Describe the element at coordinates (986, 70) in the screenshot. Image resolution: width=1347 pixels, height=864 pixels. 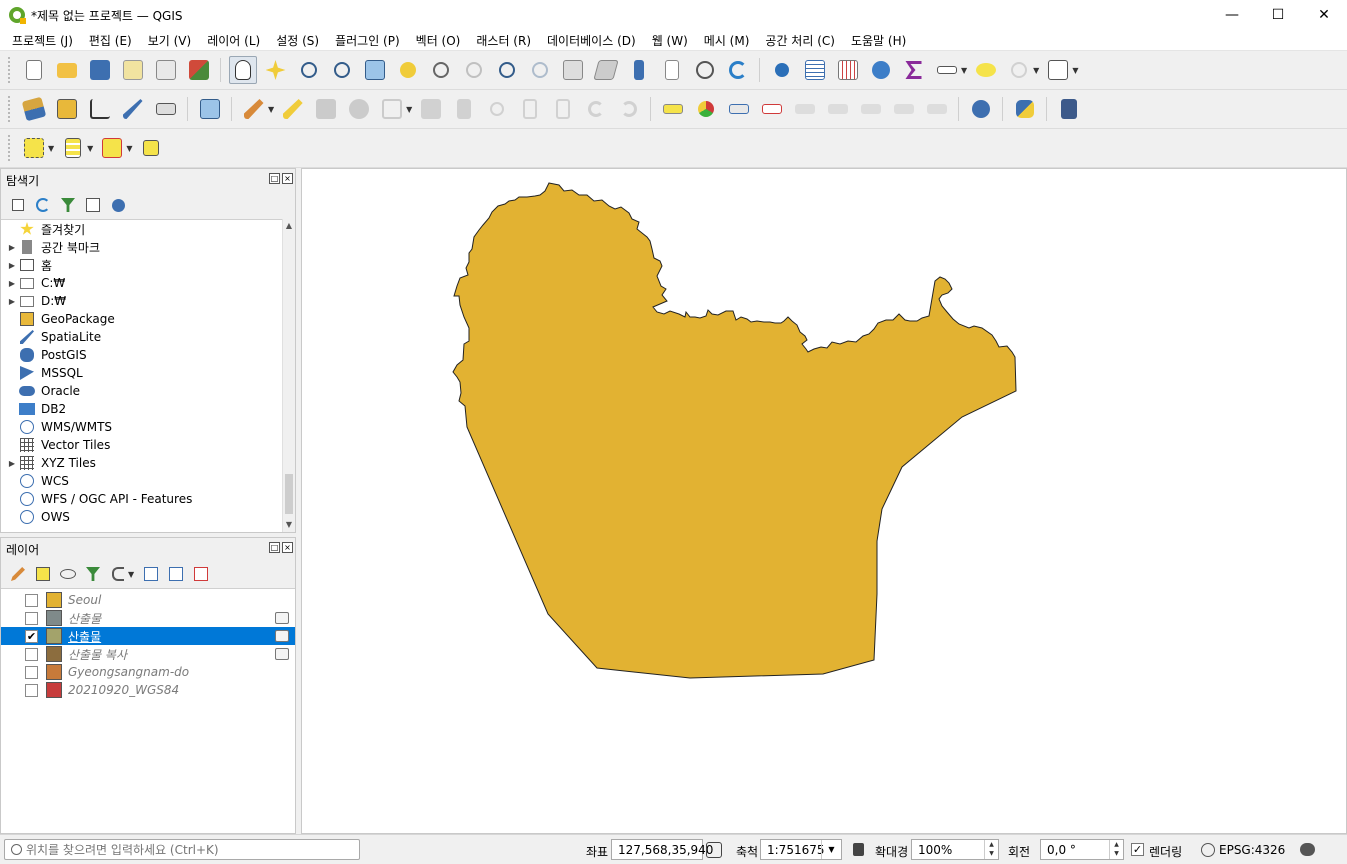
I see `map-tips-button` at that location.